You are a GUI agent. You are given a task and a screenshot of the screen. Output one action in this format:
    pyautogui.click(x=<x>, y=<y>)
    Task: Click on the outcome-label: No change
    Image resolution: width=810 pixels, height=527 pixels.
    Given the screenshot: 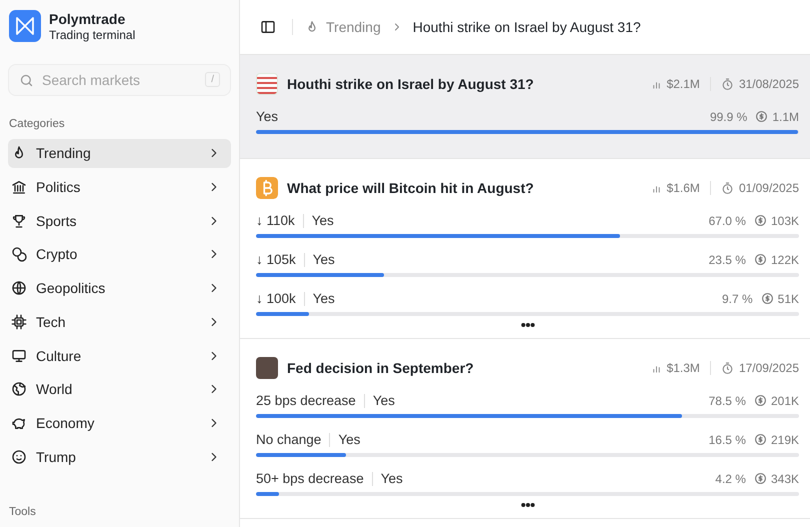 What is the action you would take?
    pyautogui.click(x=289, y=439)
    